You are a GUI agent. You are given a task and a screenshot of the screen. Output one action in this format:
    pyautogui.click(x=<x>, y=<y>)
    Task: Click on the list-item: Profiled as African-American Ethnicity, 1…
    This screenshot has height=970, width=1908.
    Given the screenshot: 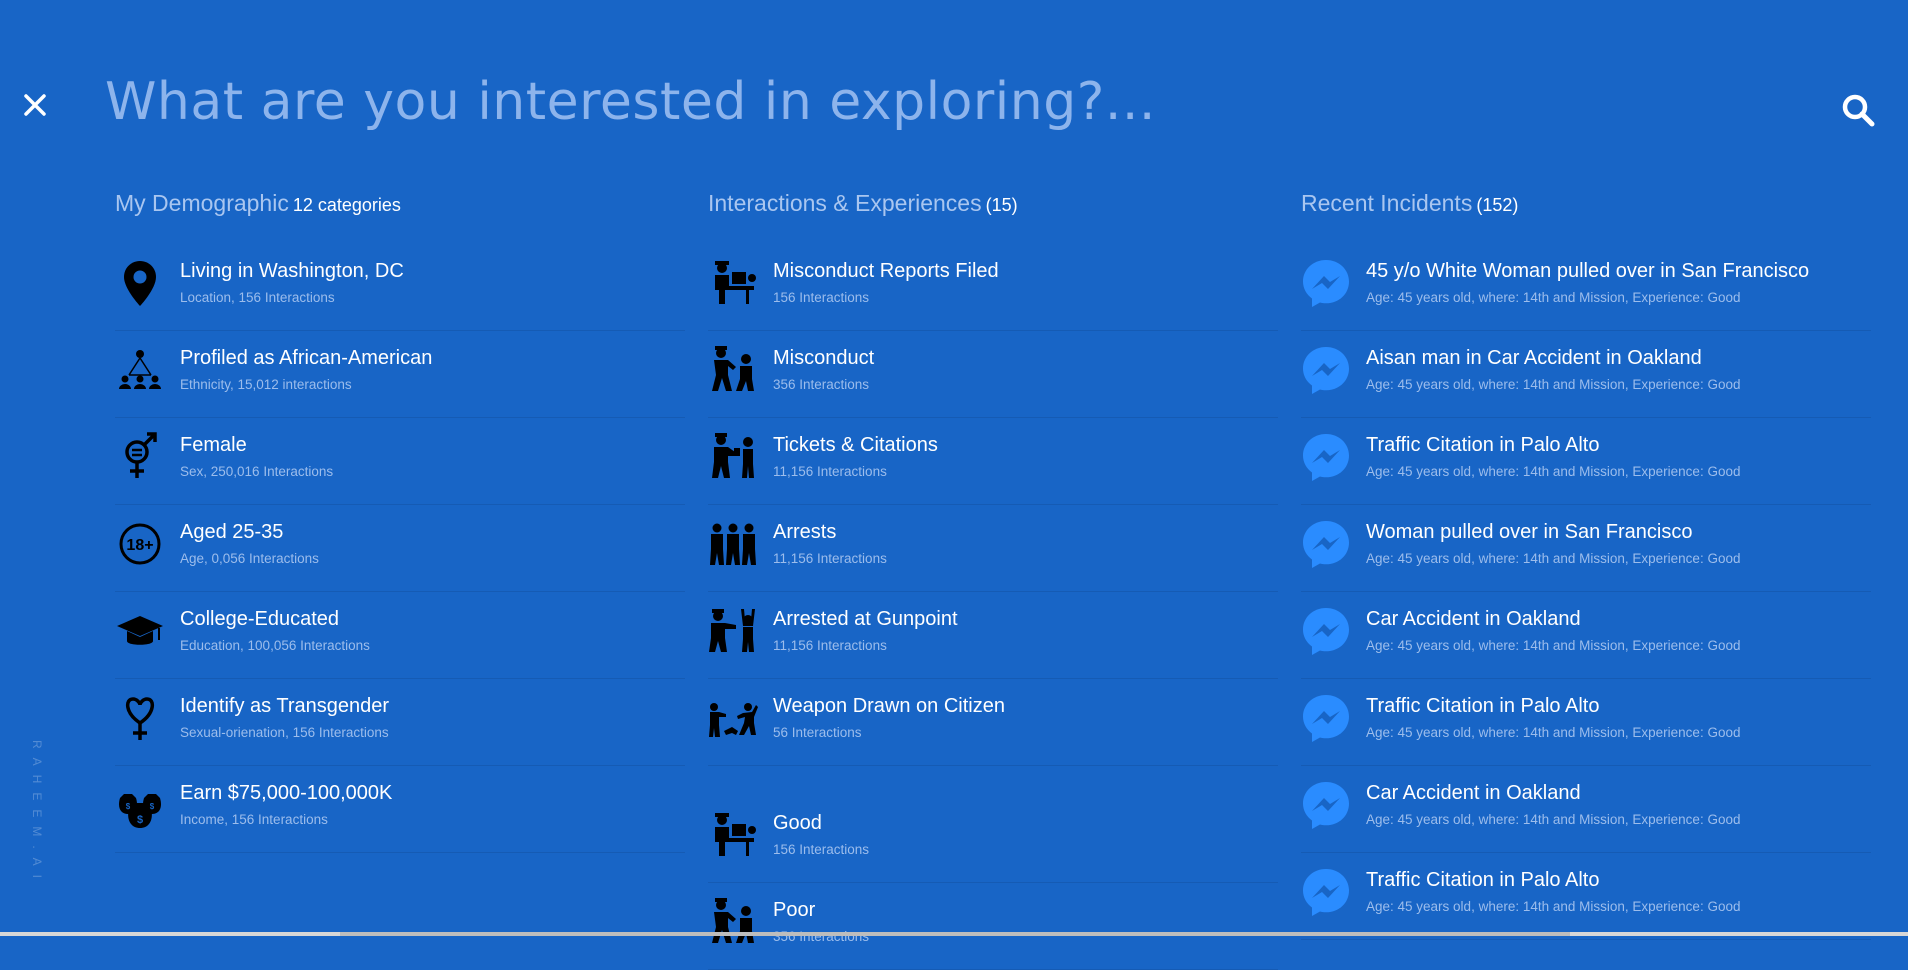 What is the action you would take?
    pyautogui.click(x=400, y=374)
    